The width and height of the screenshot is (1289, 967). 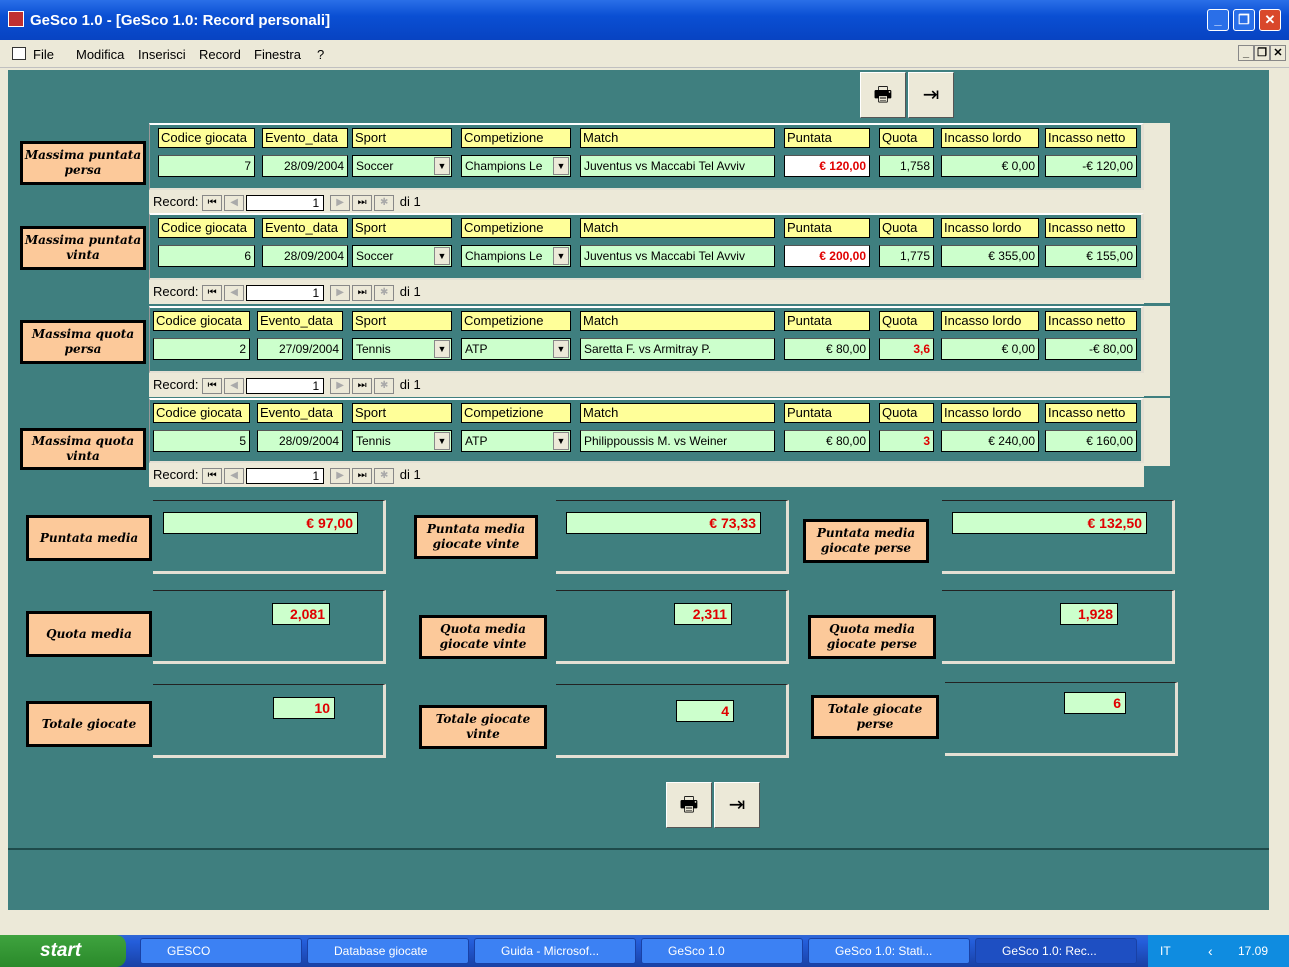 What do you see at coordinates (83, 248) in the screenshot?
I see `section-label: Massima puntata vinta` at bounding box center [83, 248].